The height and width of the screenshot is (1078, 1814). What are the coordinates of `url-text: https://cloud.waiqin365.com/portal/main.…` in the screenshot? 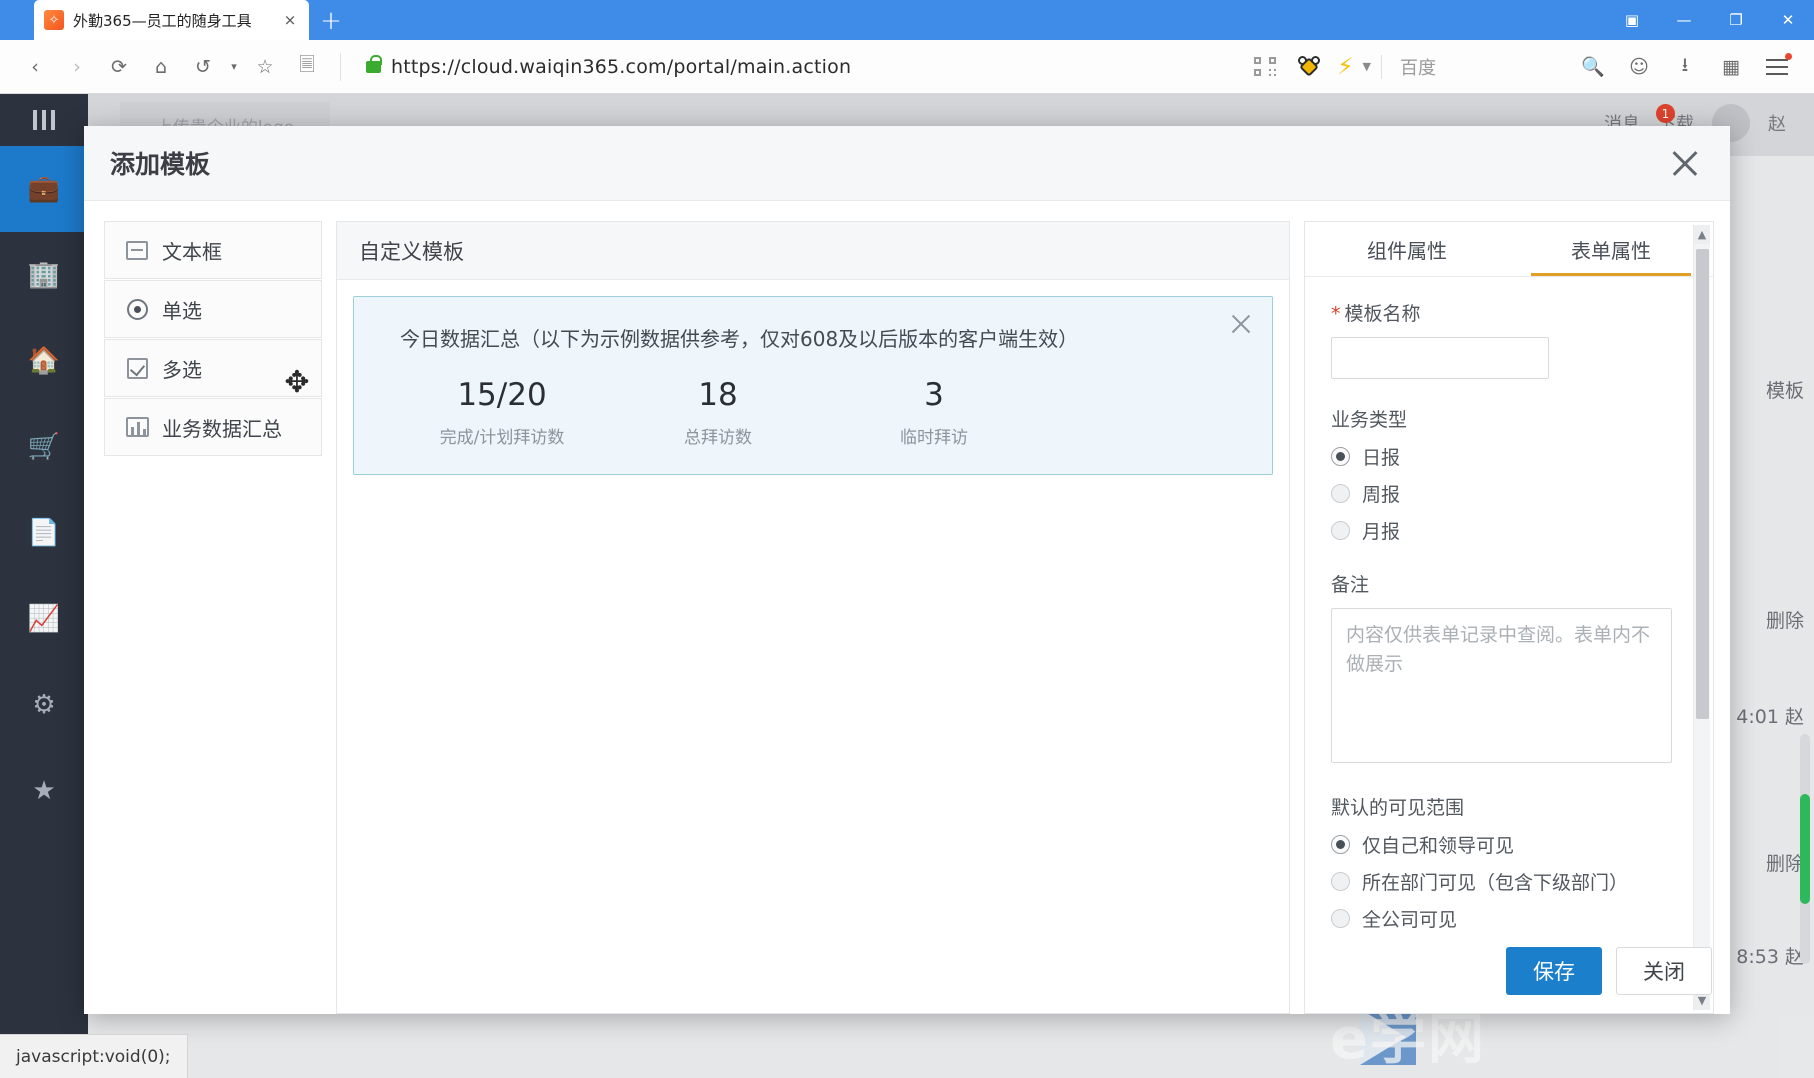 It's located at (621, 66).